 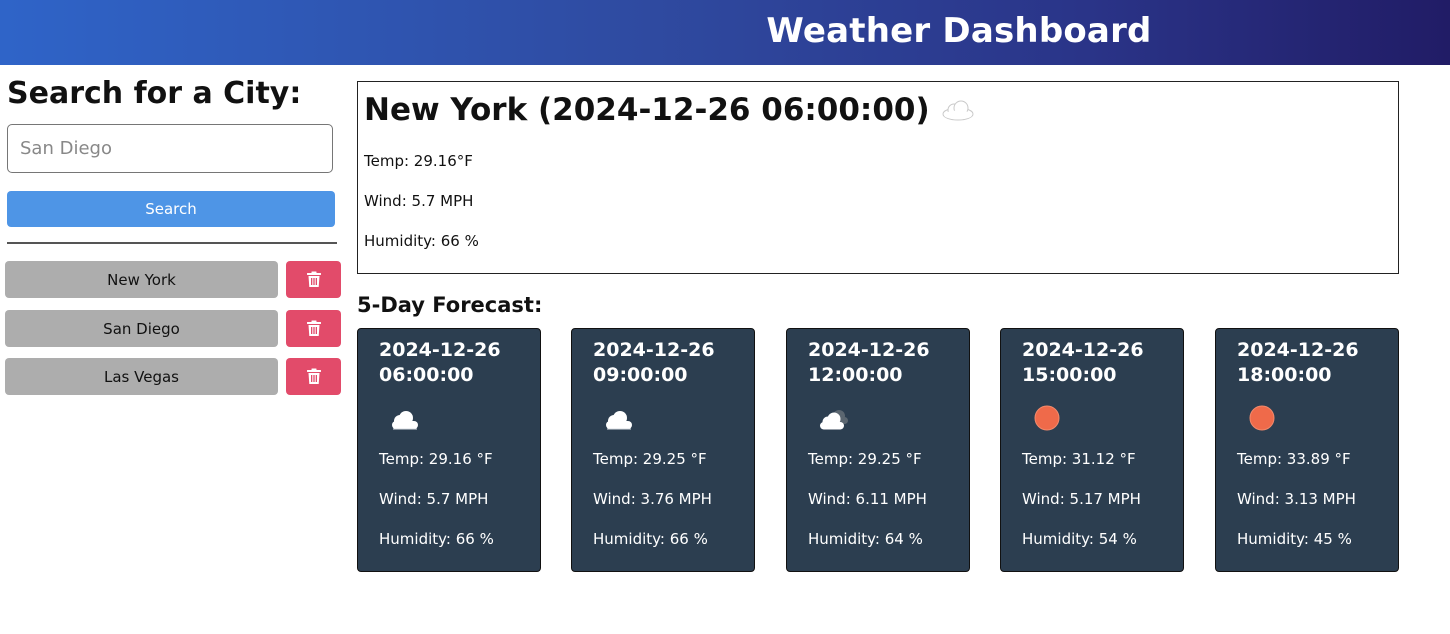 I want to click on current-wind: Wind: 5.7 MPH, so click(x=419, y=201).